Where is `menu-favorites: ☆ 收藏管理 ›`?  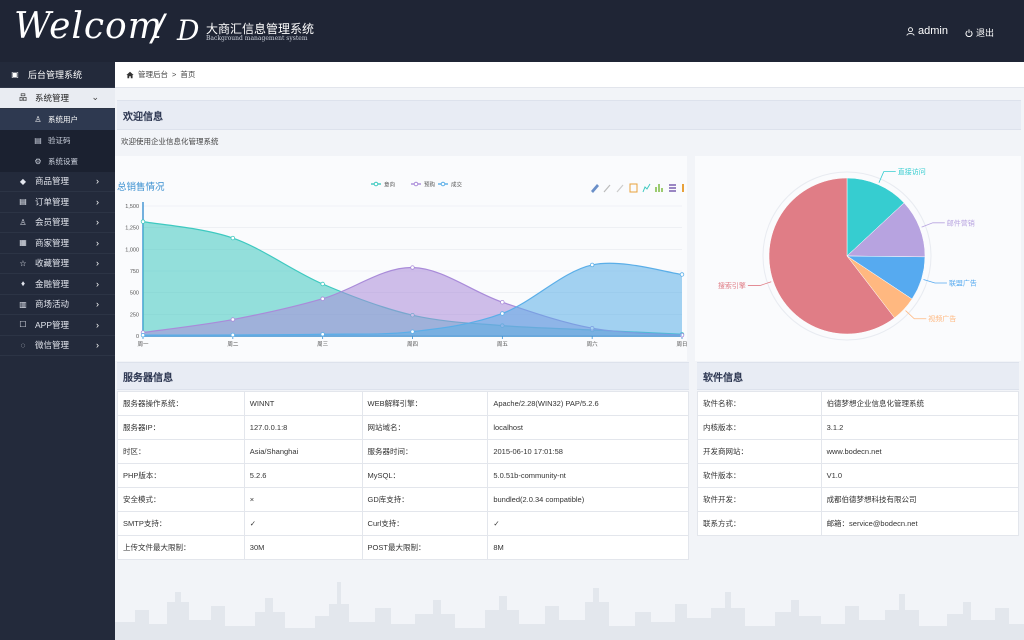
menu-favorites: ☆ 收藏管理 › is located at coordinates (57, 264).